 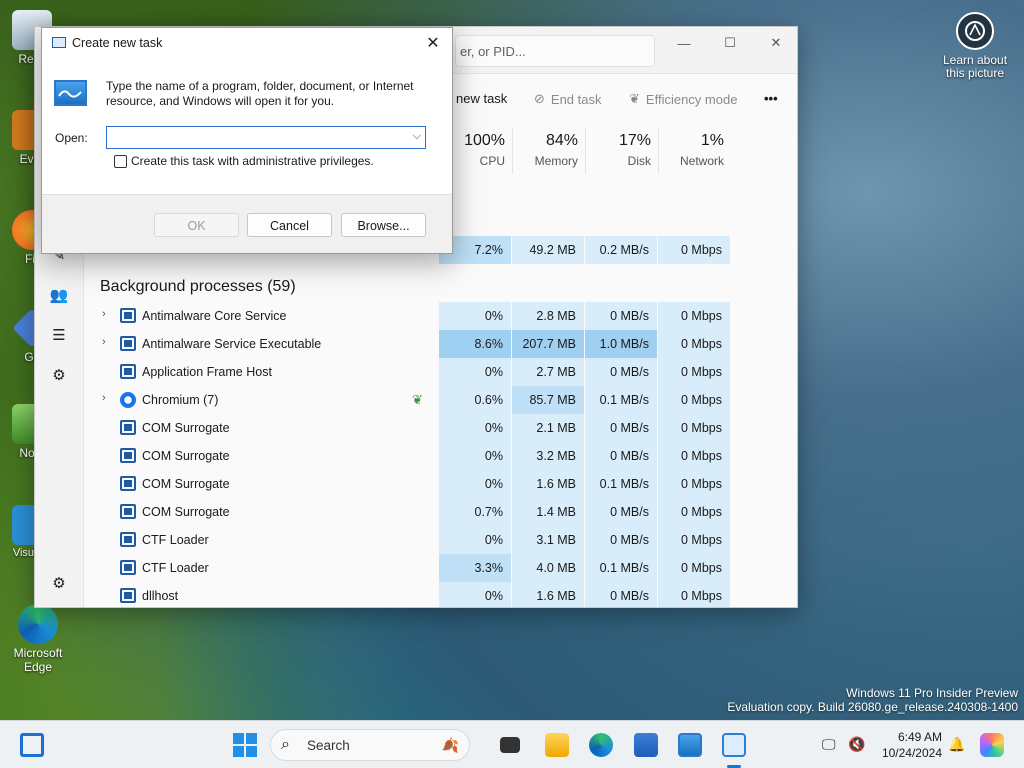 I want to click on cancel-button: Cancel, so click(x=289, y=225).